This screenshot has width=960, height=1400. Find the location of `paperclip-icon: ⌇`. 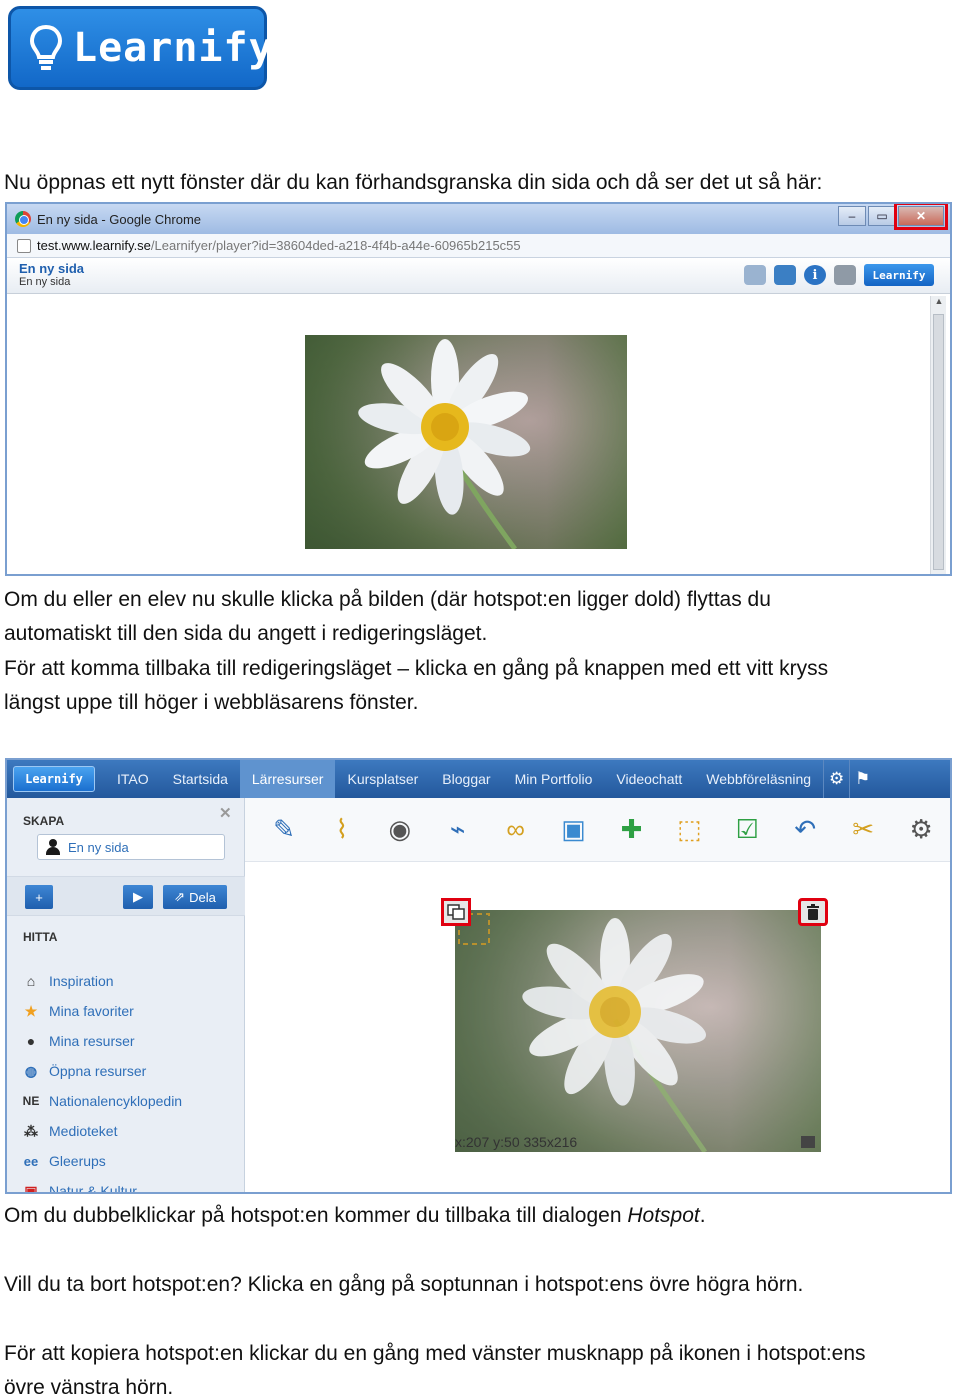

paperclip-icon: ⌇ is located at coordinates (342, 830).